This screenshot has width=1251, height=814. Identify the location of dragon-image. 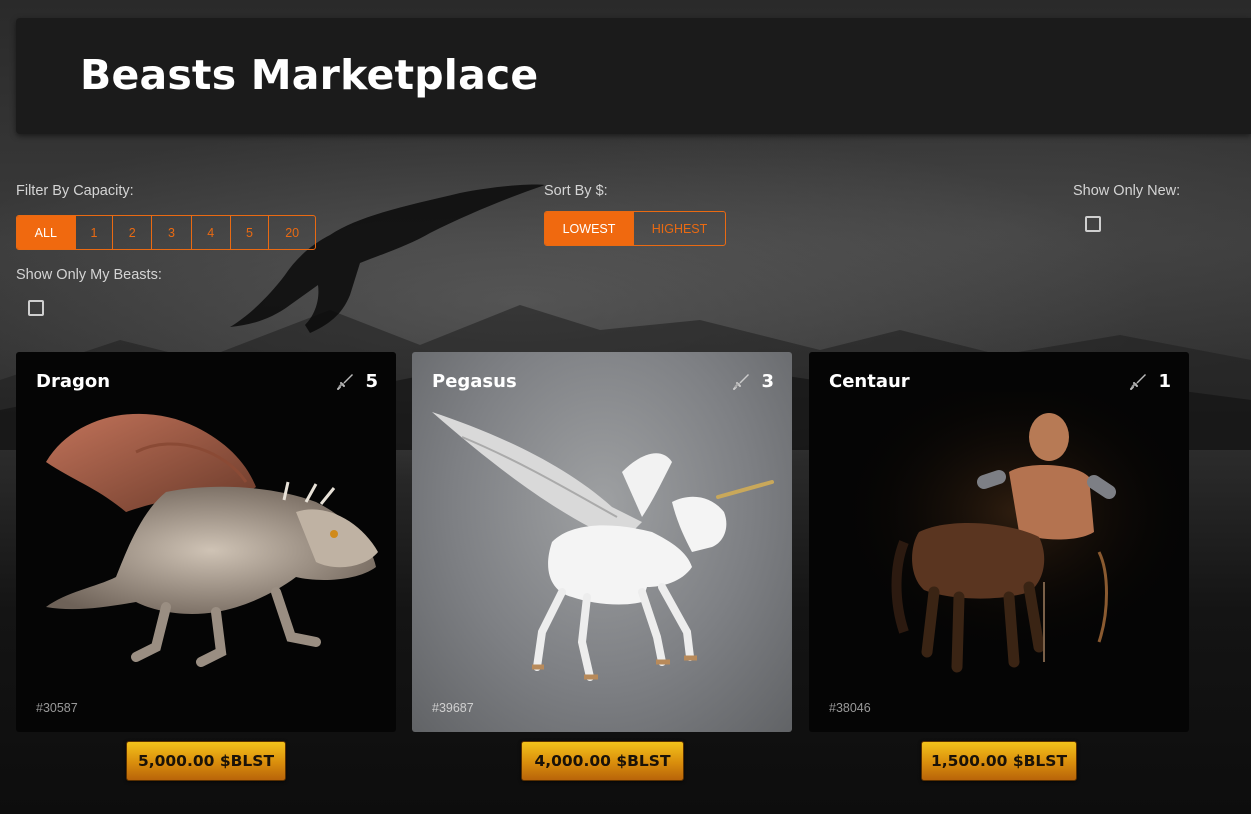
(212, 540).